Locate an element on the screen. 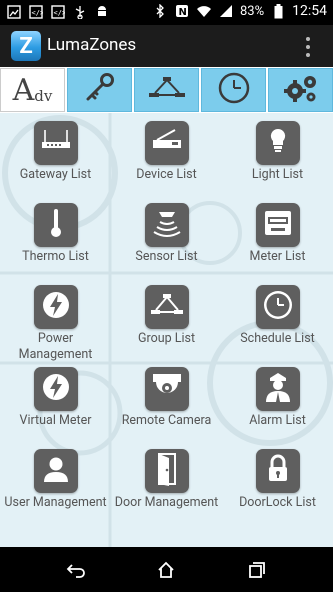  thermo-list-button: Thermo List is located at coordinates (55, 234).